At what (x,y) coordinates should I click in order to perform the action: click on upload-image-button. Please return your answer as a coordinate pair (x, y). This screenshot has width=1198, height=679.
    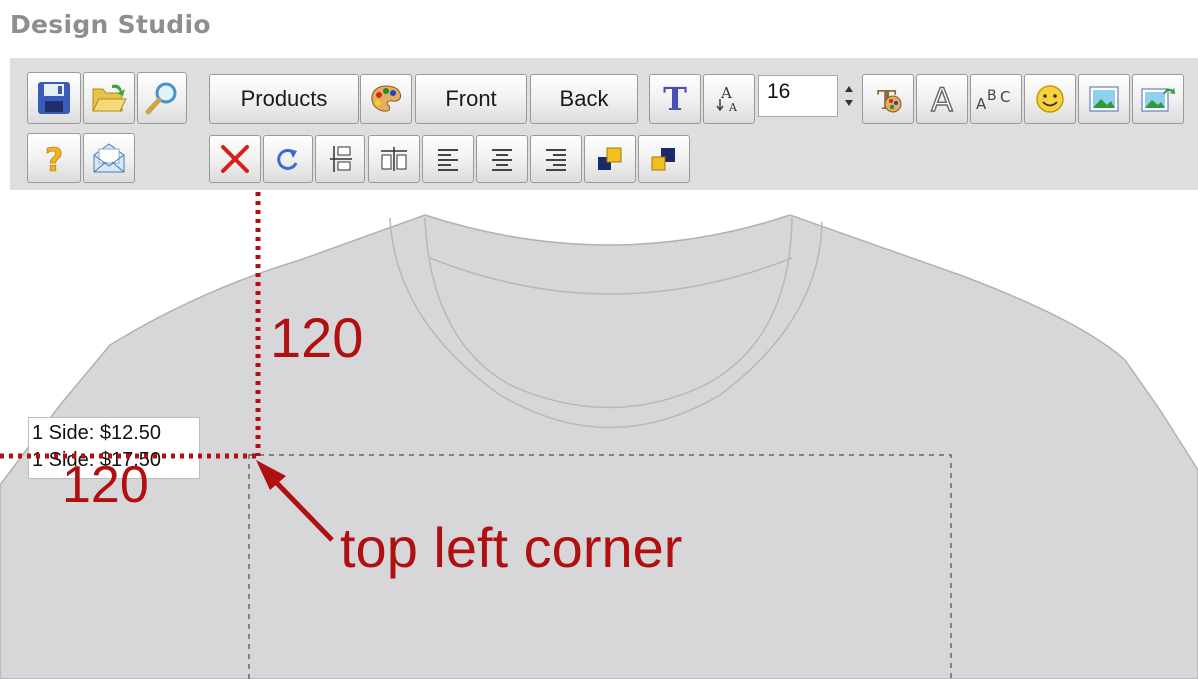
    Looking at the image, I should click on (1158, 99).